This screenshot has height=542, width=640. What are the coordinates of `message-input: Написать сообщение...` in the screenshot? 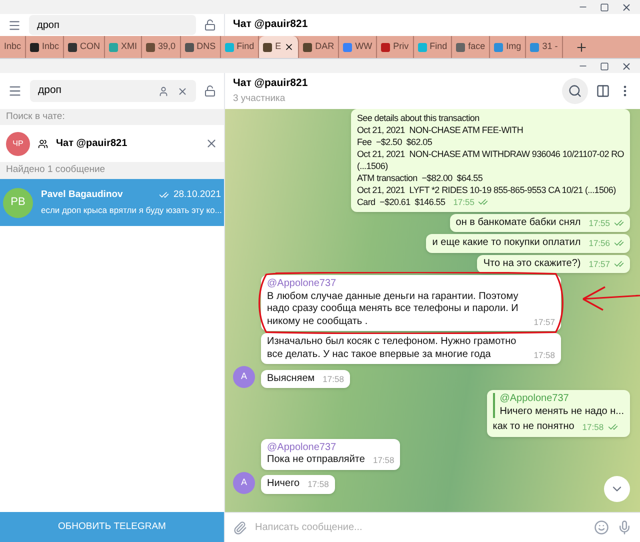 It's located at (420, 527).